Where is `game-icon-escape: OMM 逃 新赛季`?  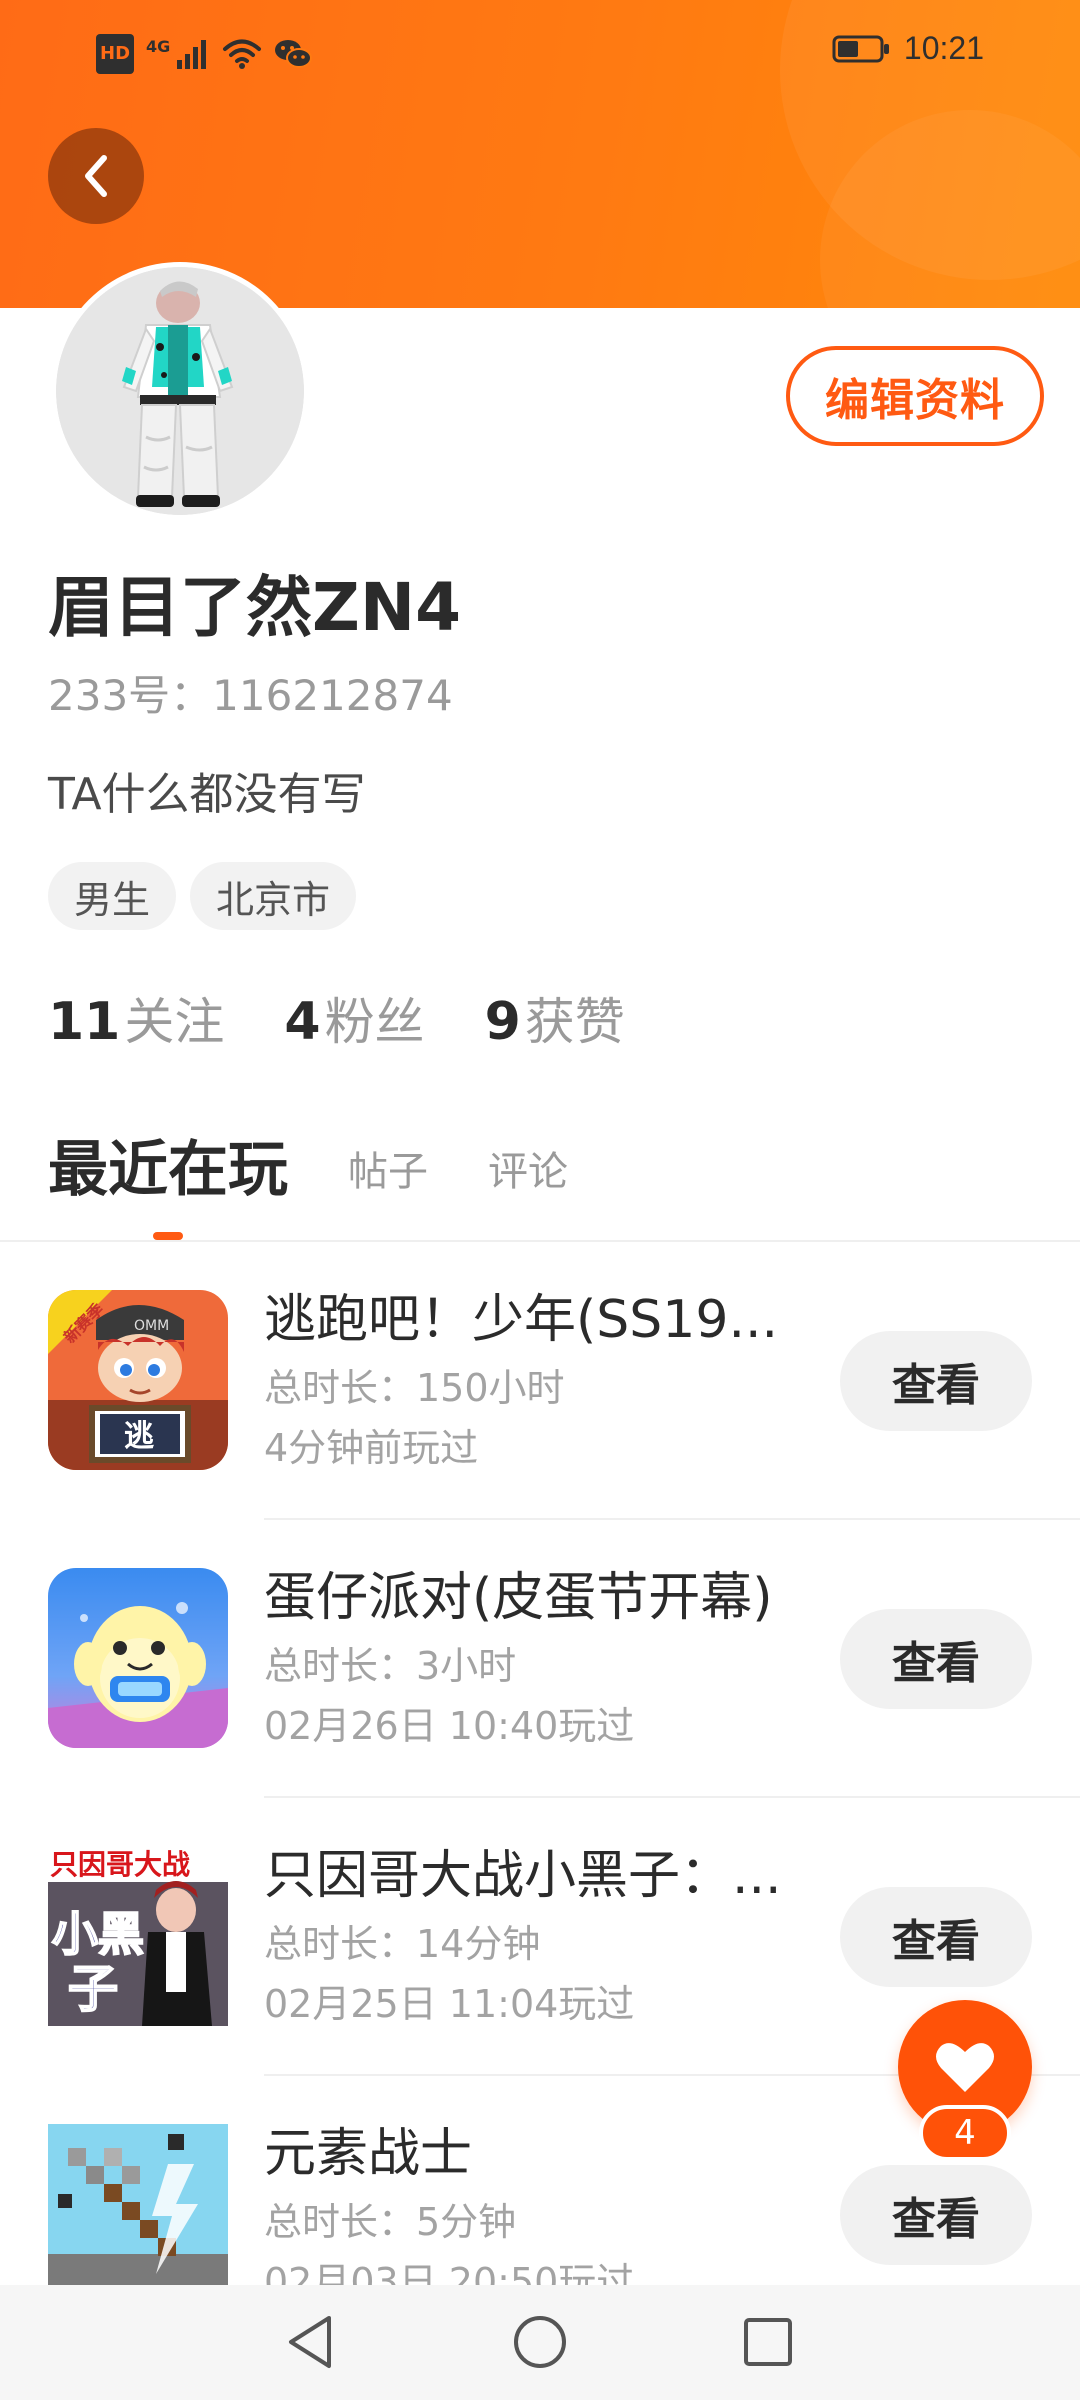 game-icon-escape: OMM 逃 新赛季 is located at coordinates (138, 1380).